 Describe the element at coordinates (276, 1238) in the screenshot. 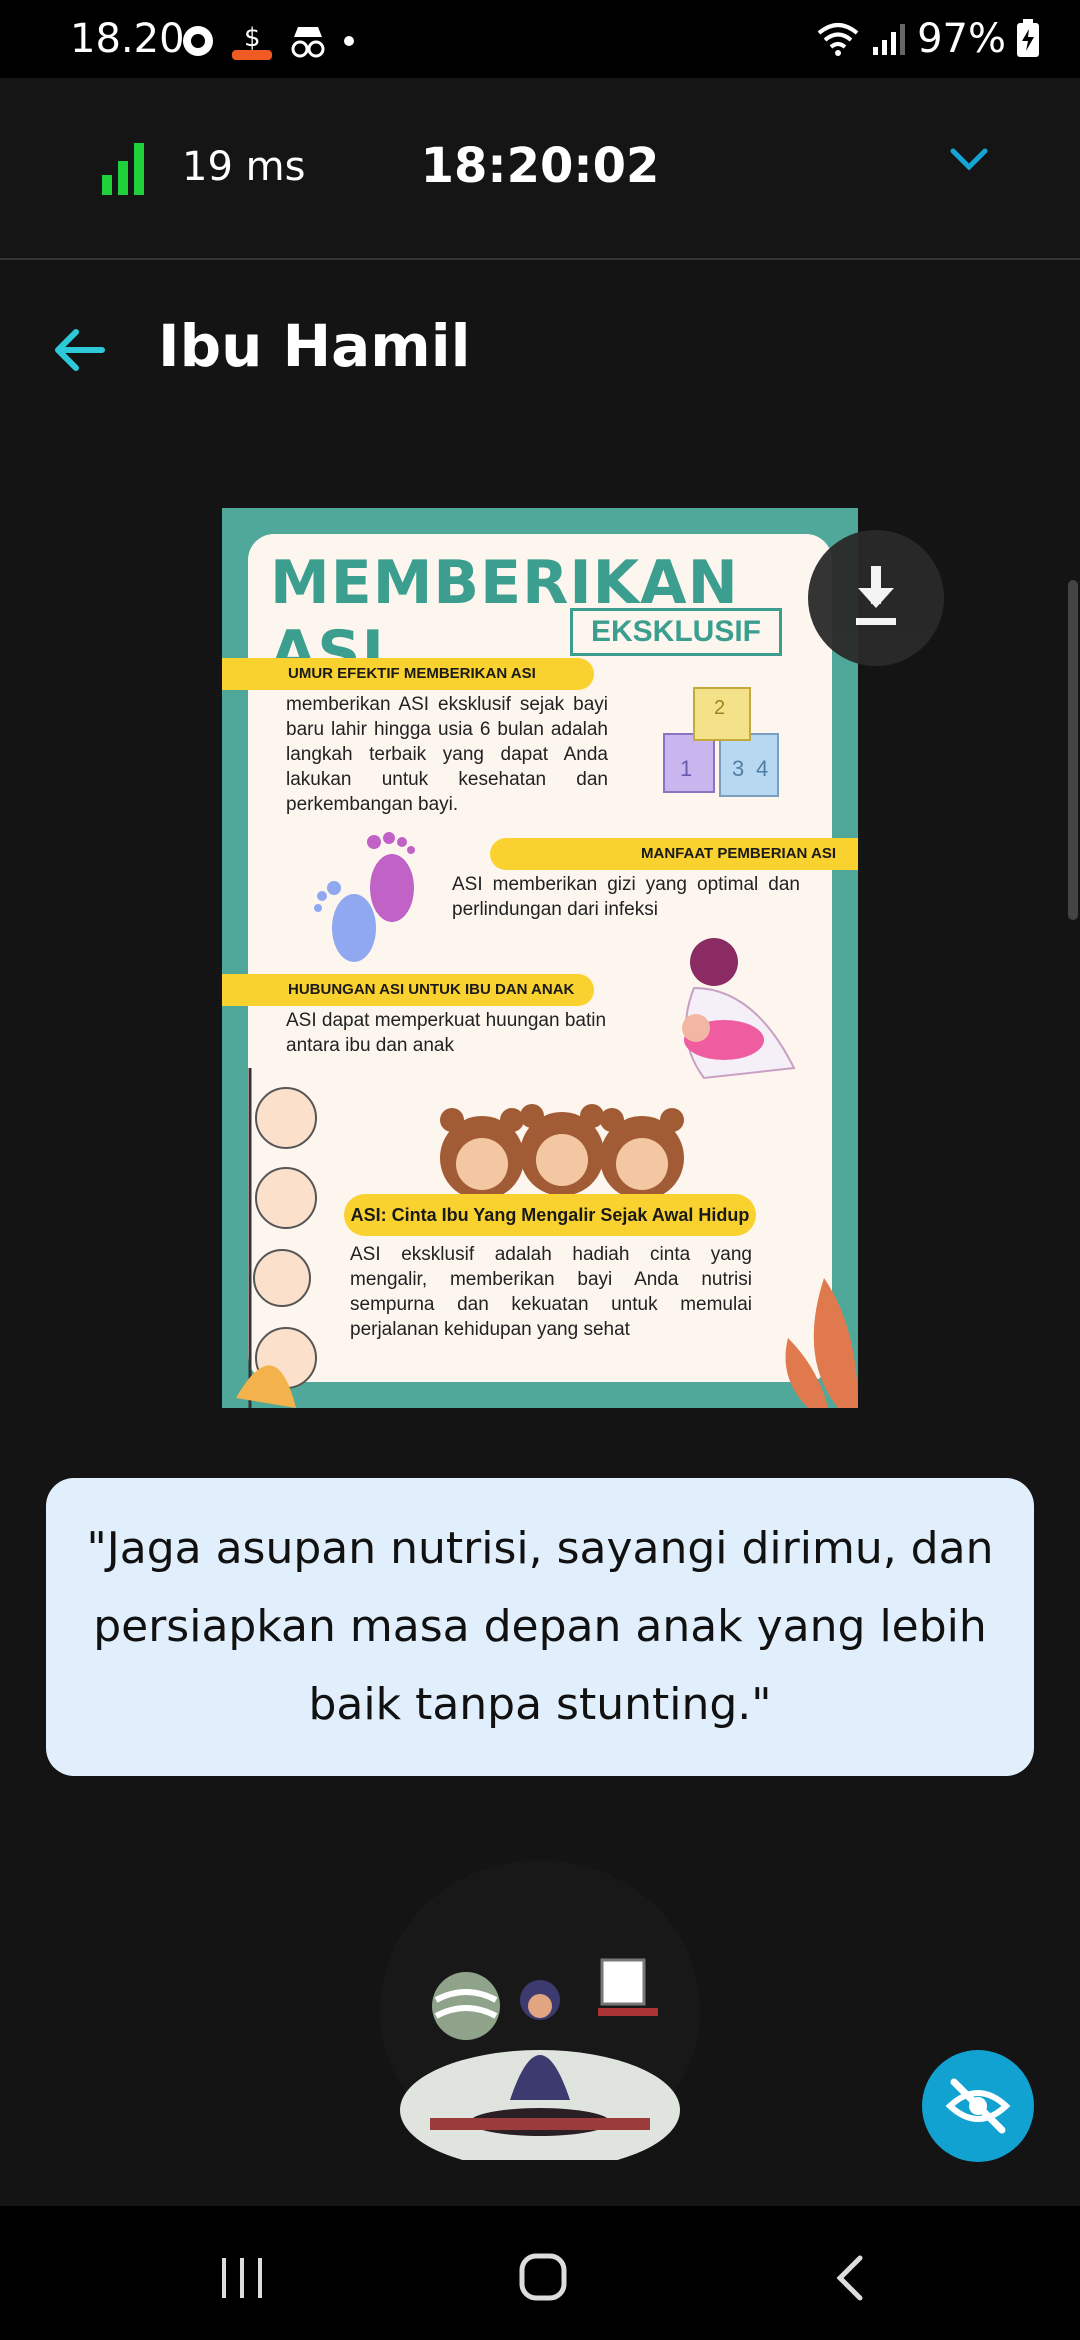

I see `babies-illustration` at that location.